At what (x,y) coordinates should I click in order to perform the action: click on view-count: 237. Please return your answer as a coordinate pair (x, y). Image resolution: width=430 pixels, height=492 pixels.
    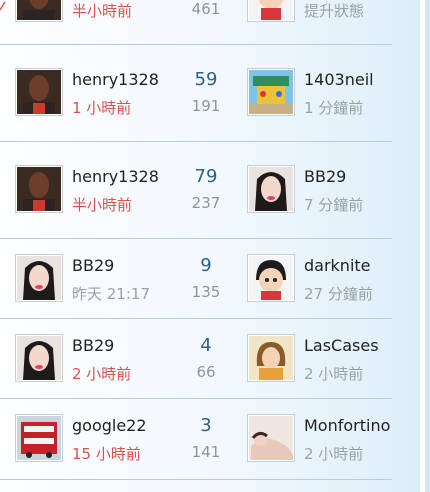
    Looking at the image, I should click on (206, 203).